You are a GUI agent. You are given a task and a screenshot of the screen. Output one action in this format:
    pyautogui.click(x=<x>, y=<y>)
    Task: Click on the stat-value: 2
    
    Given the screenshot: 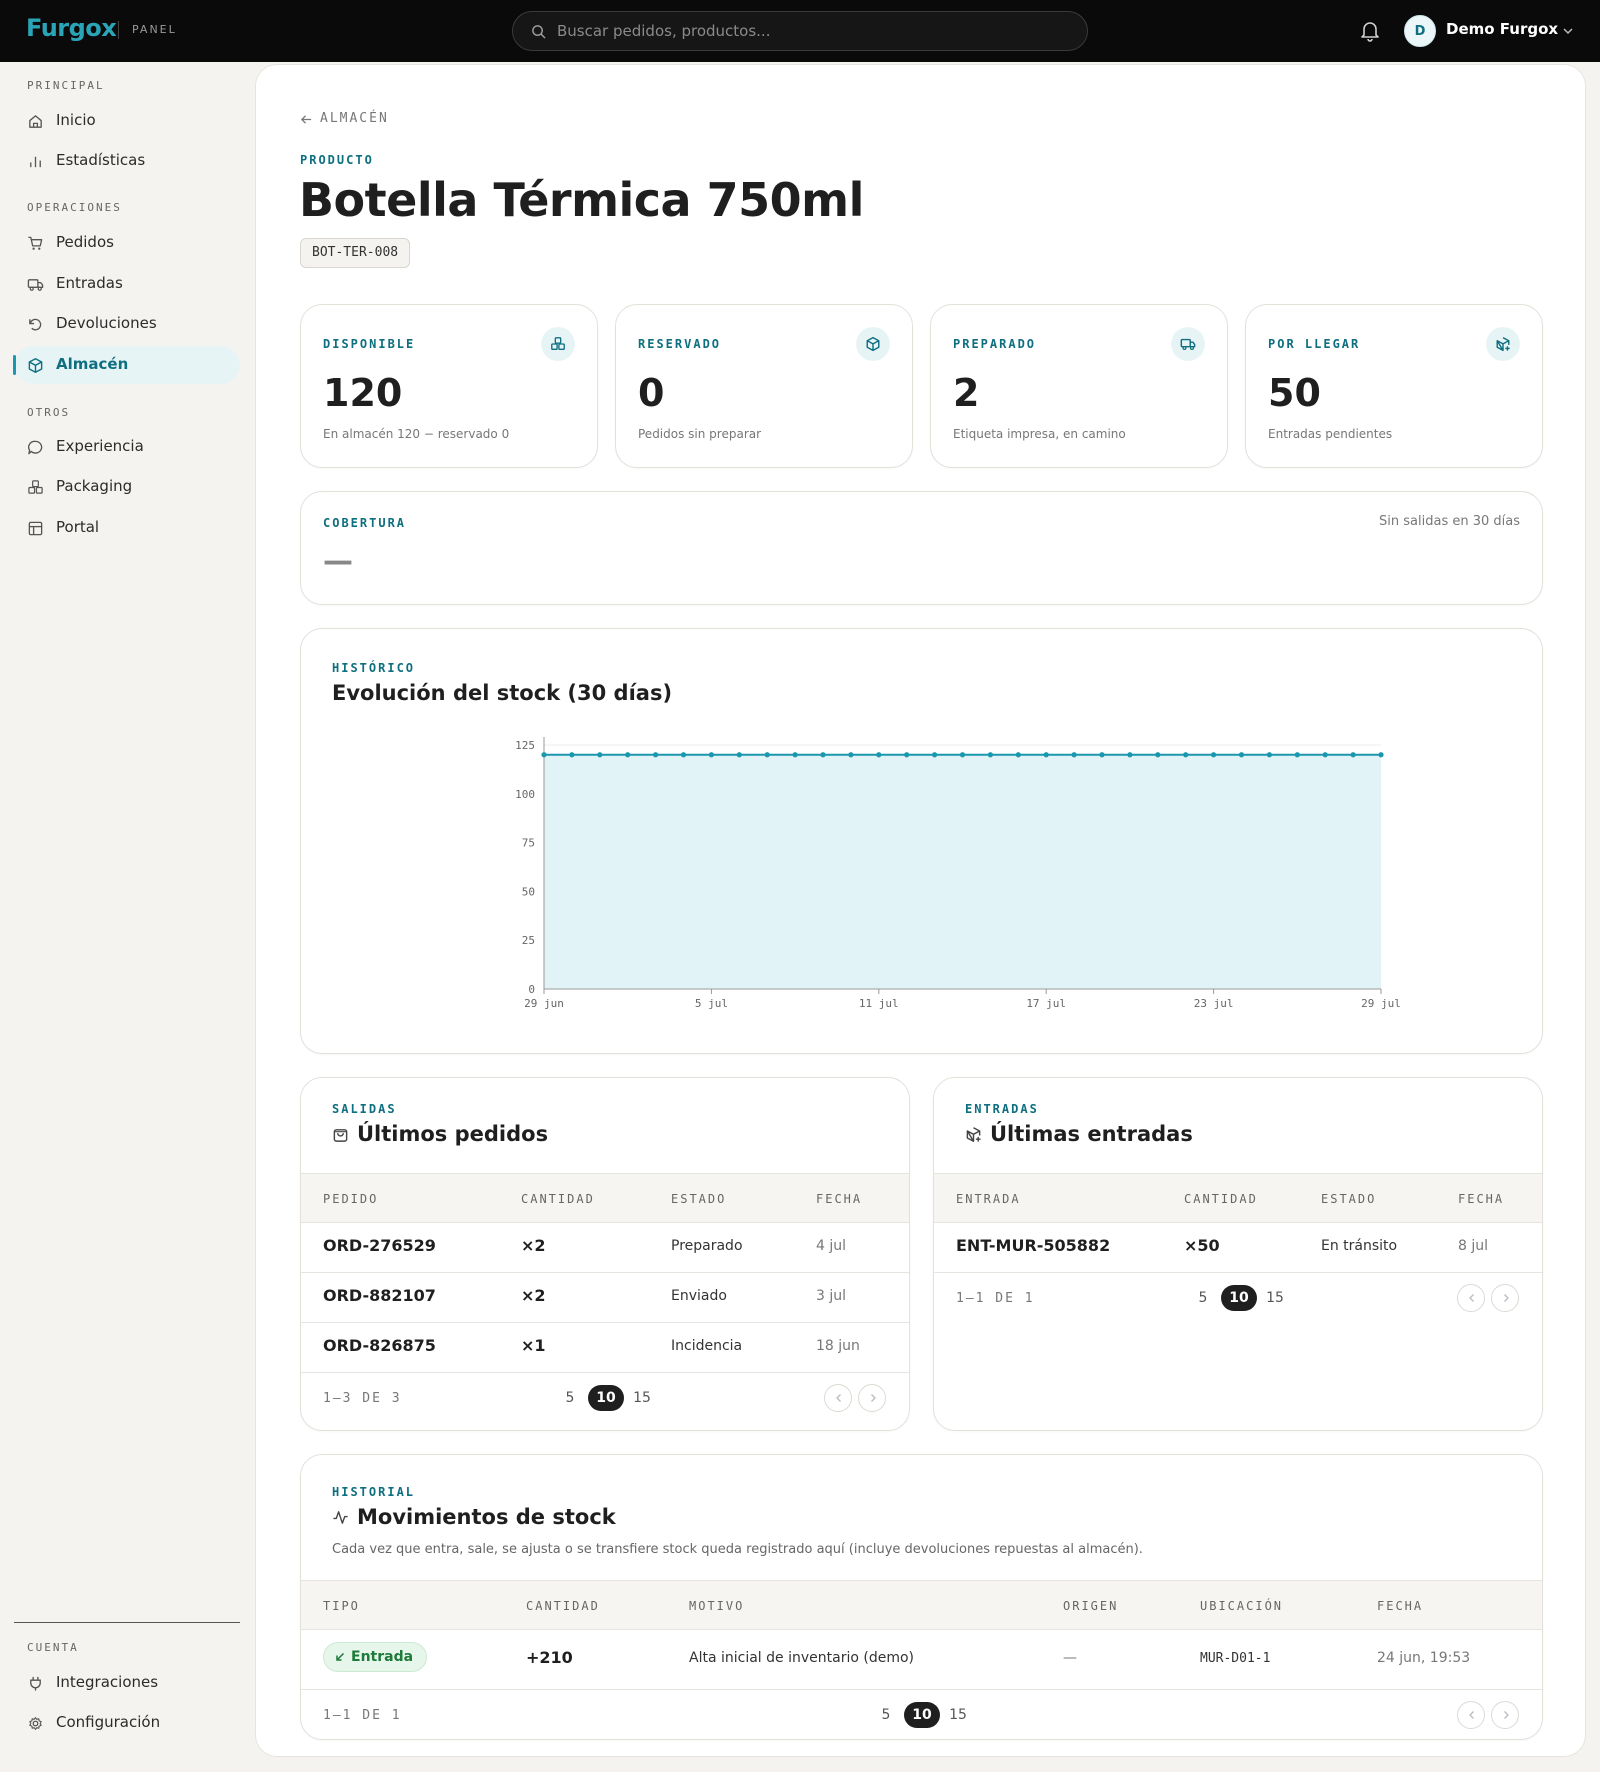 What is the action you would take?
    pyautogui.click(x=966, y=393)
    